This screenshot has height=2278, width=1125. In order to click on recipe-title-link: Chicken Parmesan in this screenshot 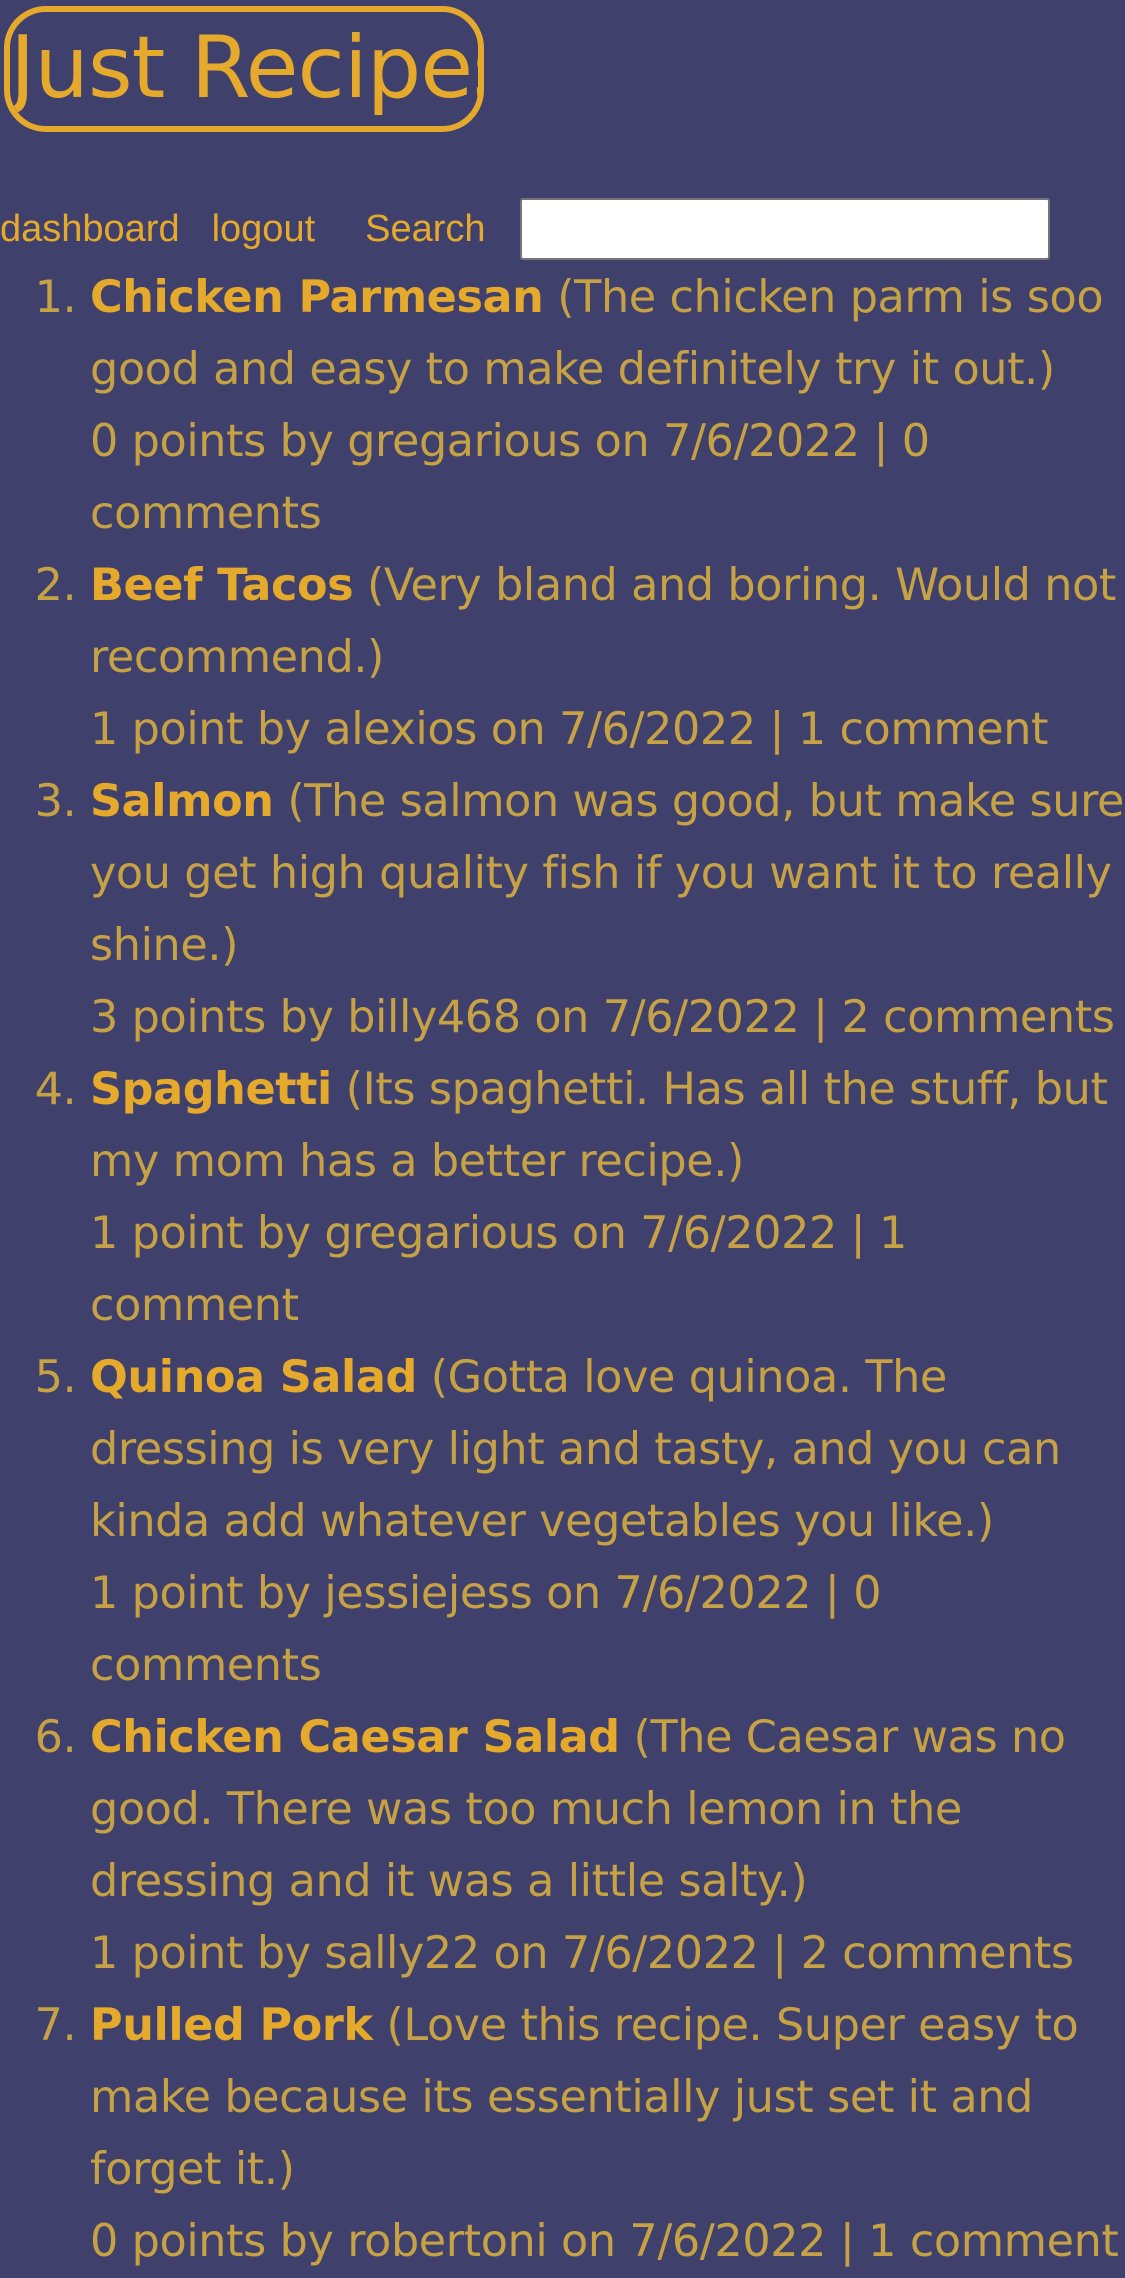, I will do `click(317, 297)`.